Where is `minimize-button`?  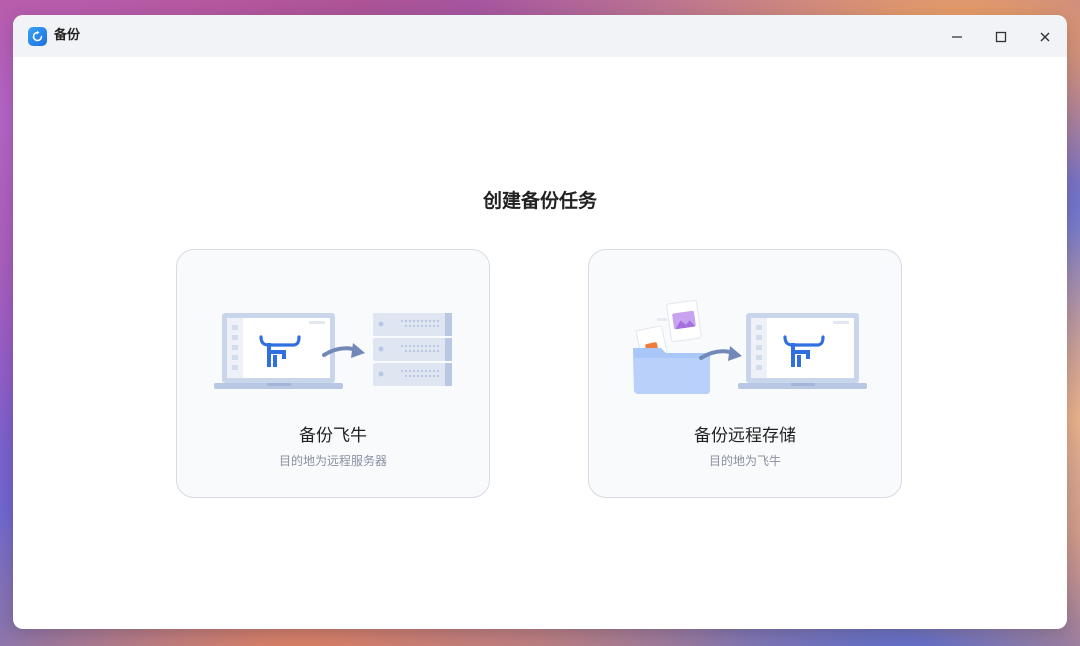 minimize-button is located at coordinates (957, 37).